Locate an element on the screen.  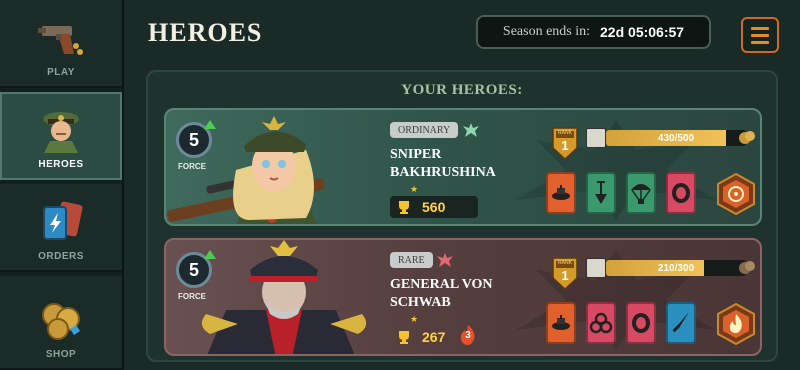
xp-text: 210/300 is located at coordinates (676, 268).